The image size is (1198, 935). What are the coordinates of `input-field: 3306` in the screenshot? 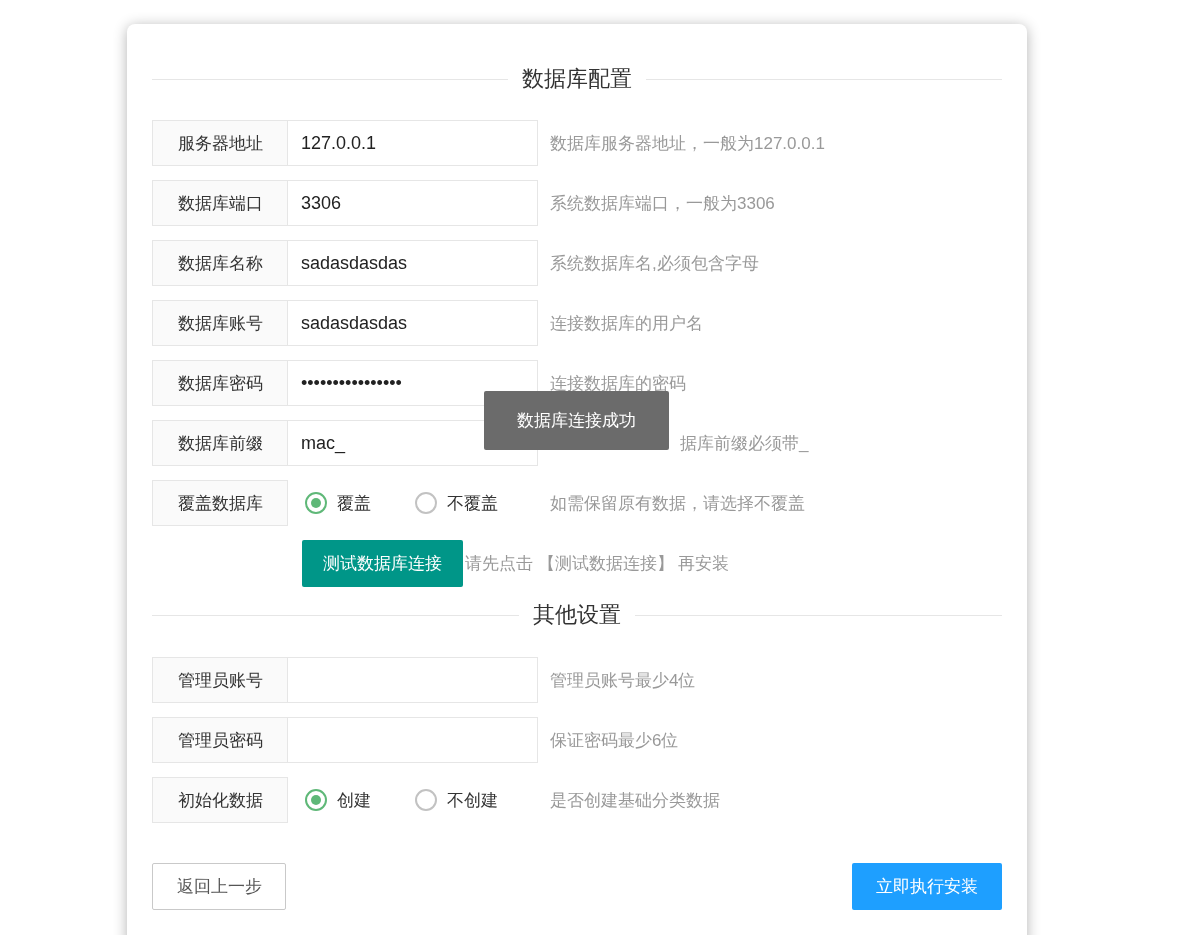 It's located at (413, 203).